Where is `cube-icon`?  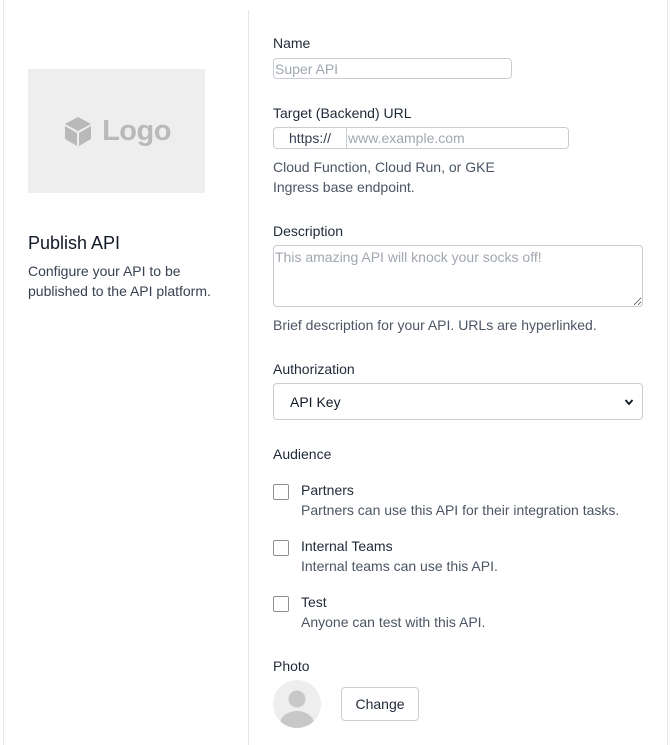
cube-icon is located at coordinates (78, 131).